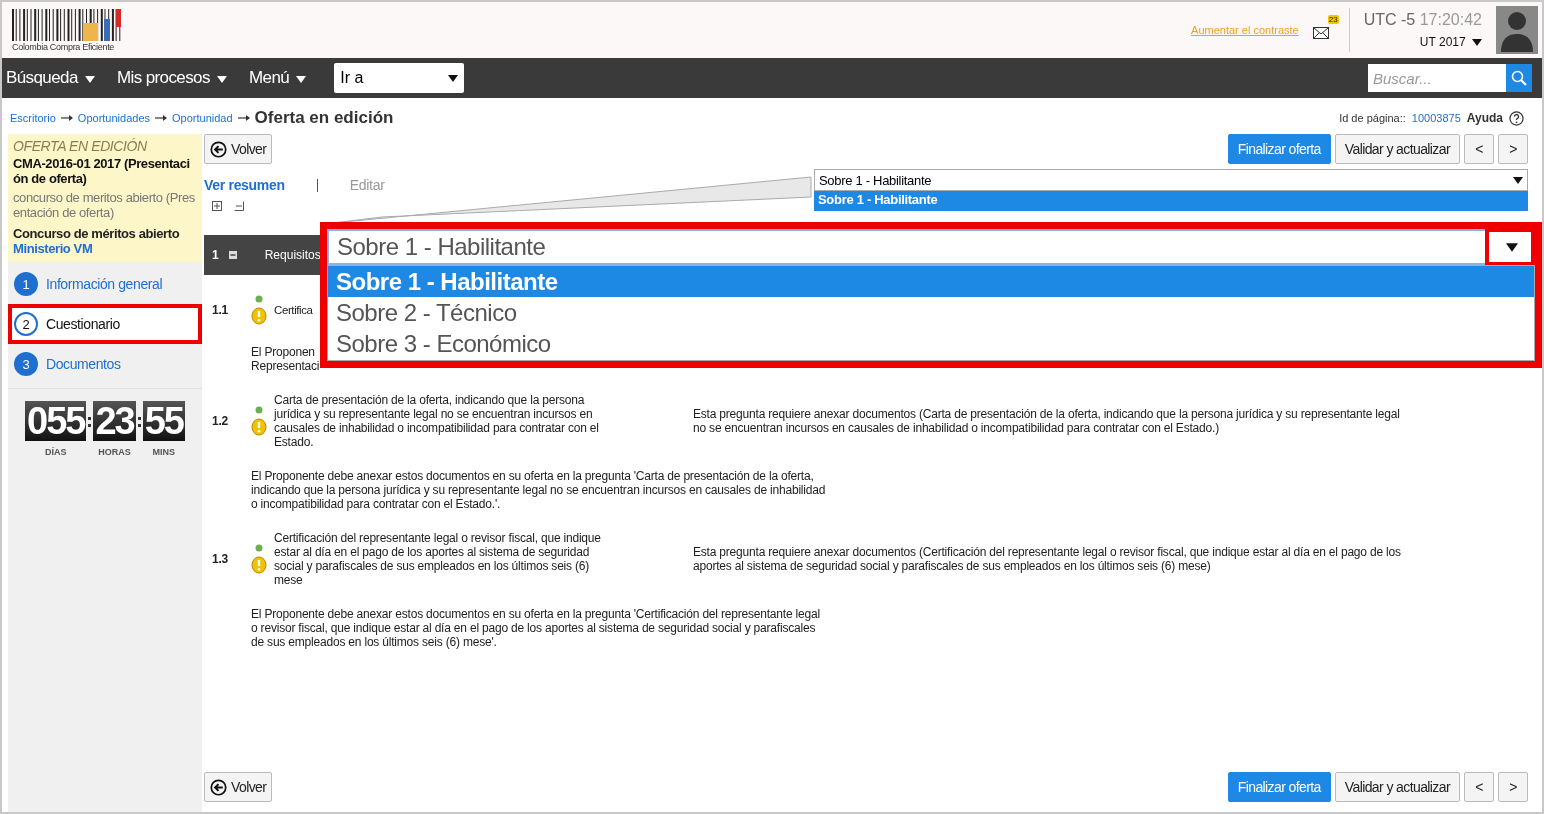 The height and width of the screenshot is (814, 1544). What do you see at coordinates (283, 352) in the screenshot?
I see `question-note: El Proponen` at bounding box center [283, 352].